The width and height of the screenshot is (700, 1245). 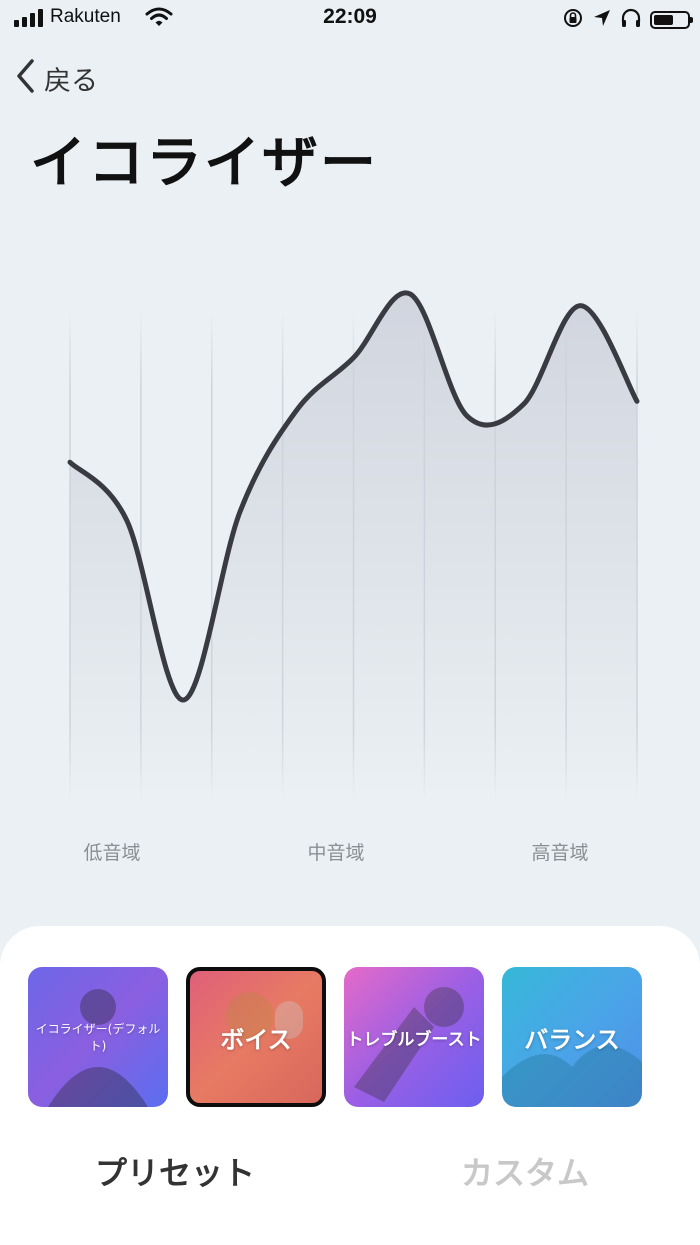 What do you see at coordinates (25, 78) in the screenshot?
I see `chevron-left-icon` at bounding box center [25, 78].